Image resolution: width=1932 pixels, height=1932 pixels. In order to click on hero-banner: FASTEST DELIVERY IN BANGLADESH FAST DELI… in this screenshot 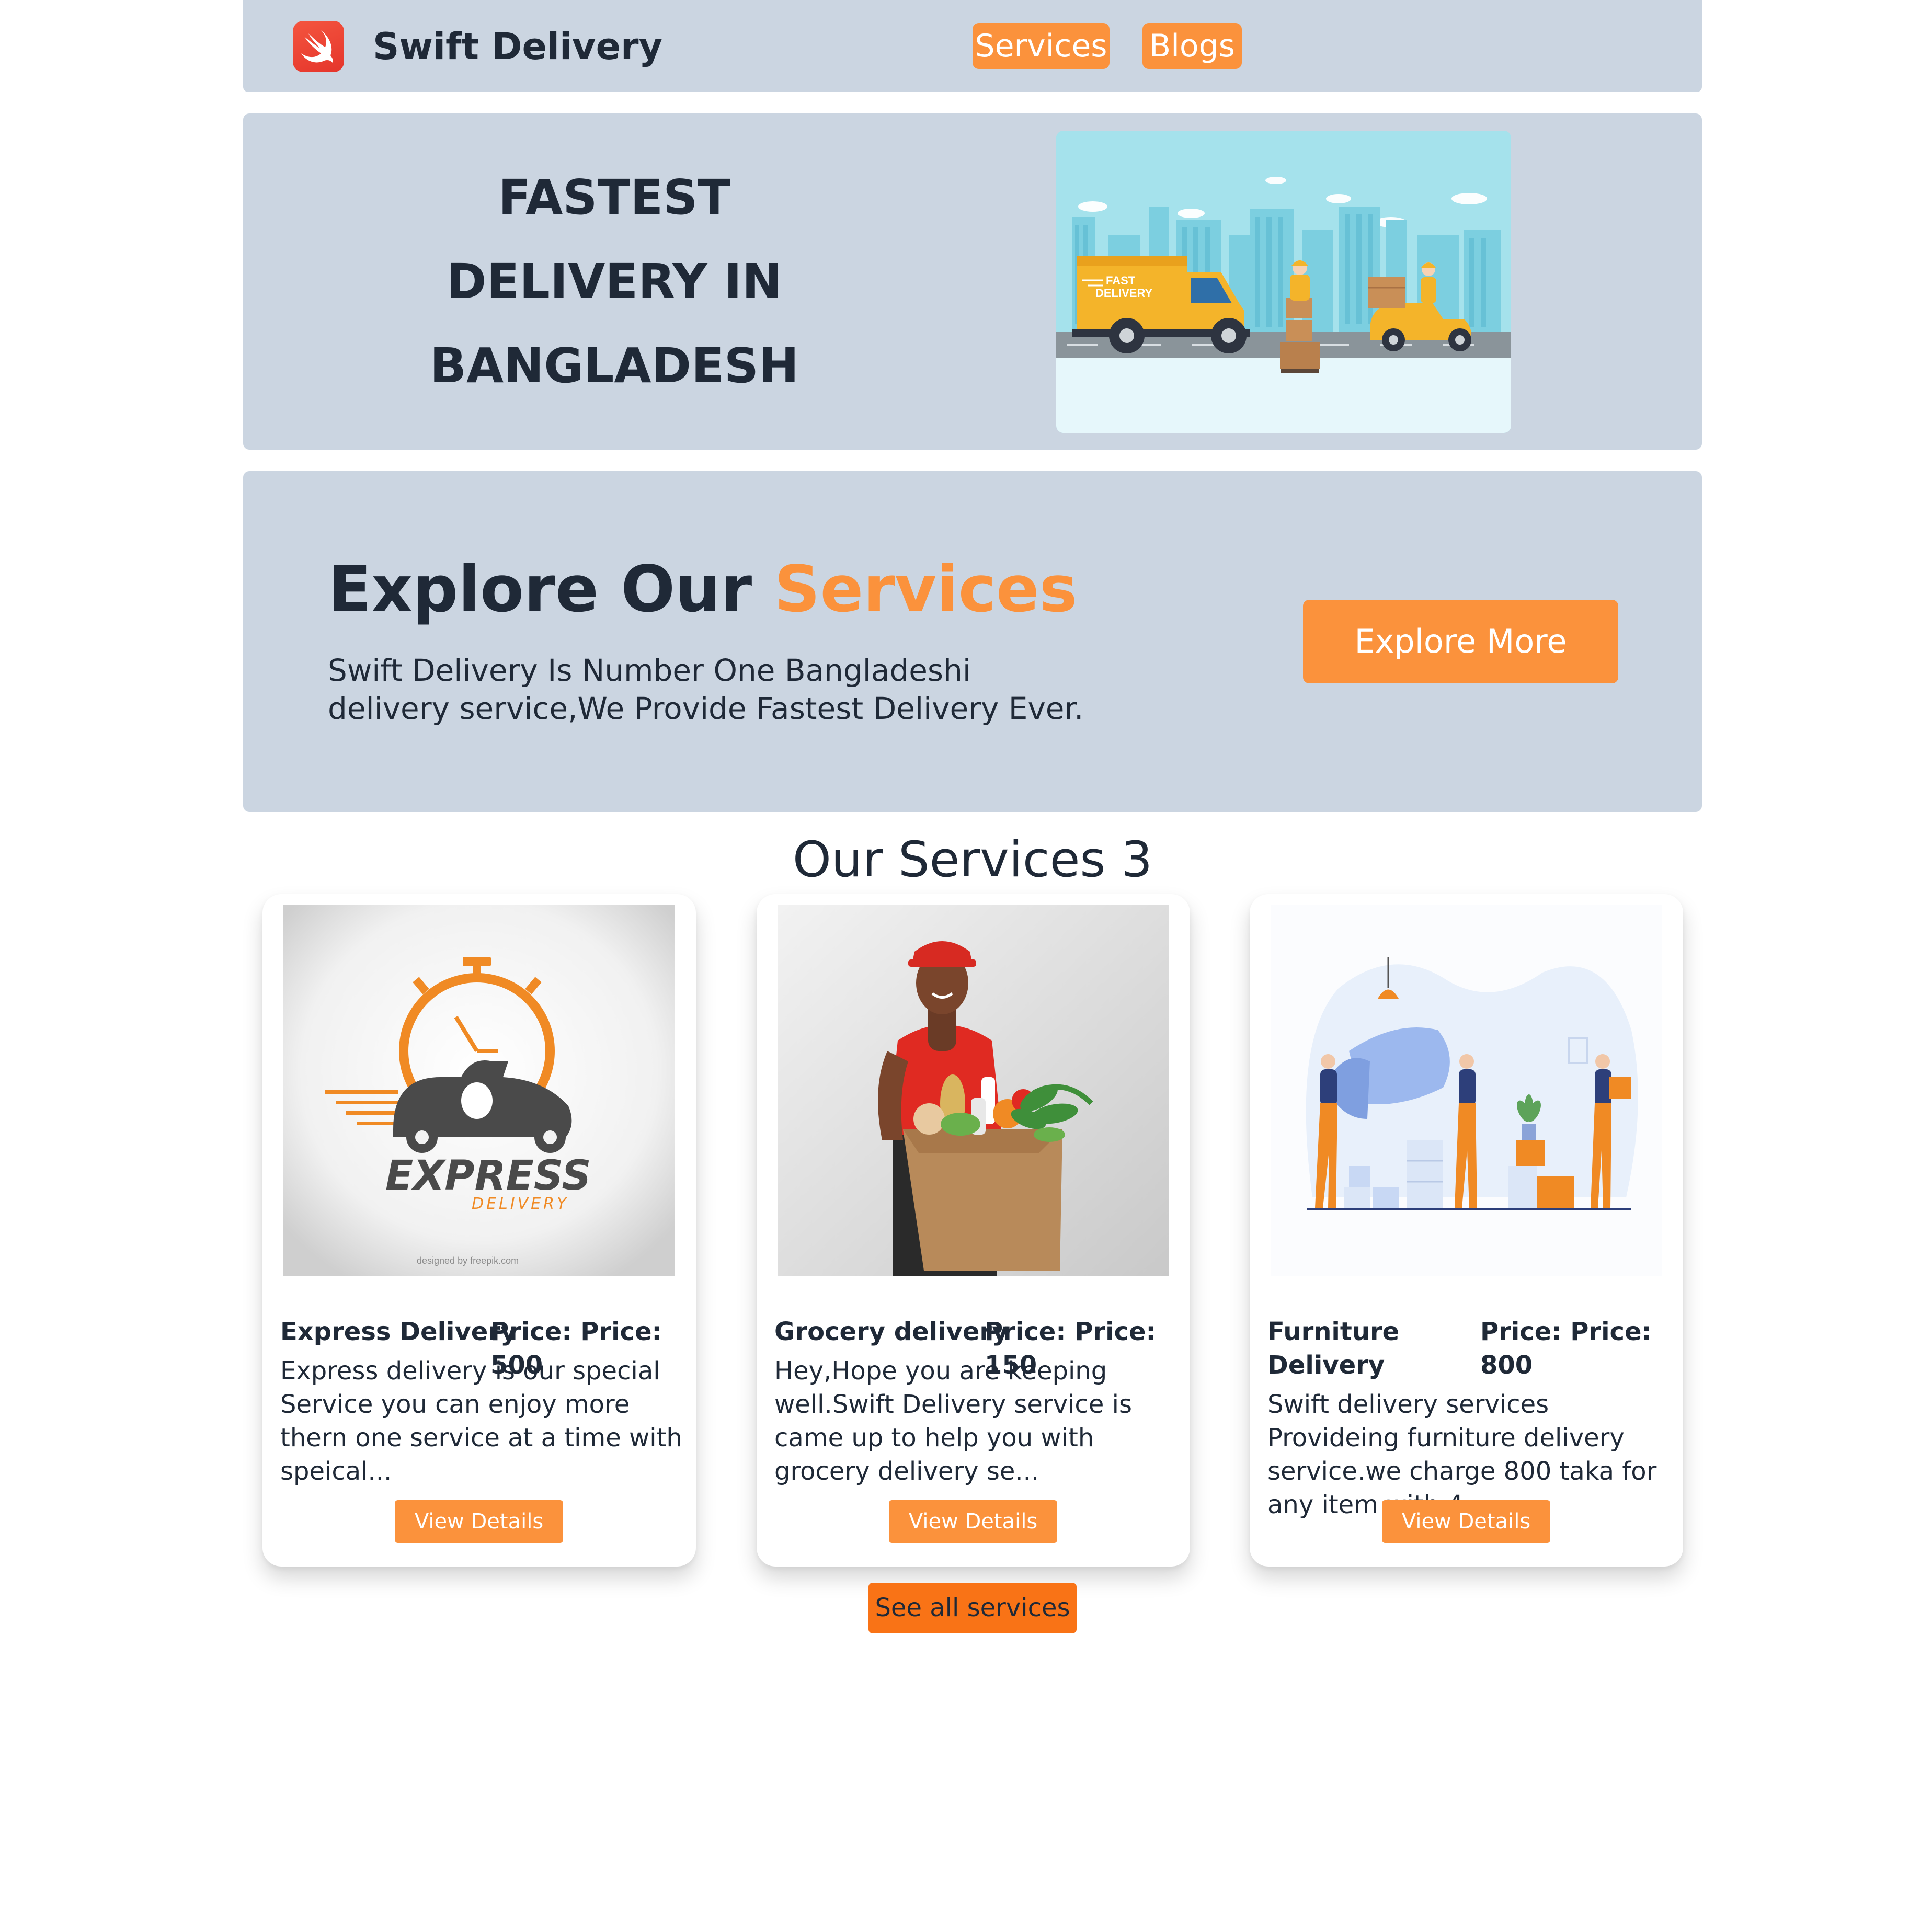, I will do `click(972, 281)`.